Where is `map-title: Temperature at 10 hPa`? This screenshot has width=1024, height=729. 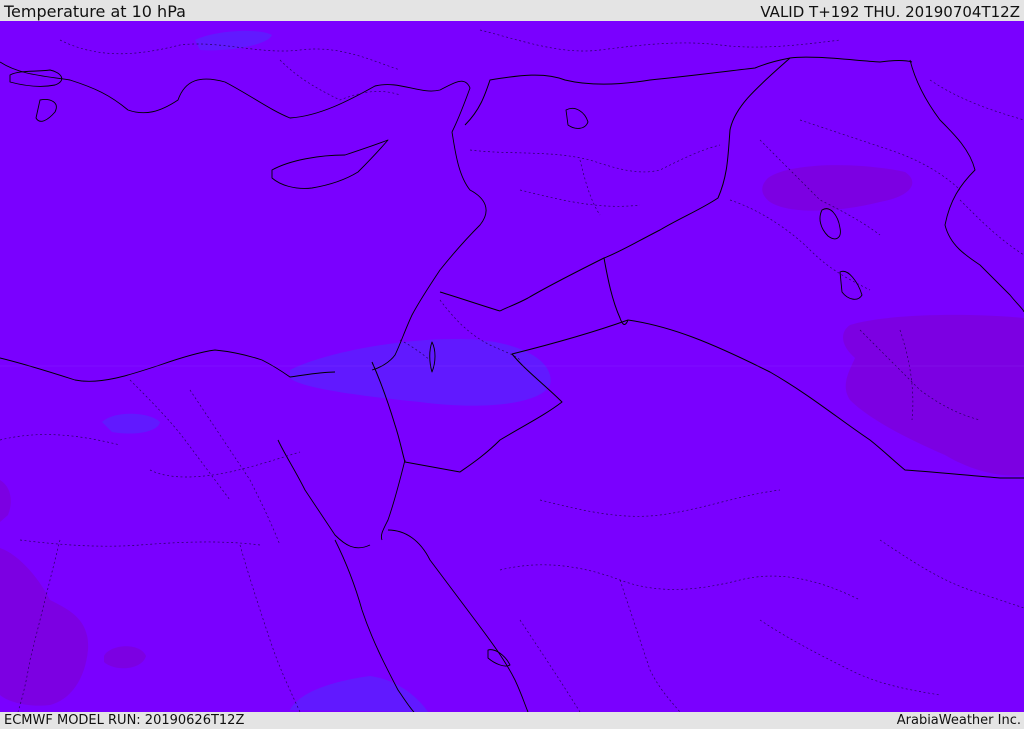 map-title: Temperature at 10 hPa is located at coordinates (95, 11).